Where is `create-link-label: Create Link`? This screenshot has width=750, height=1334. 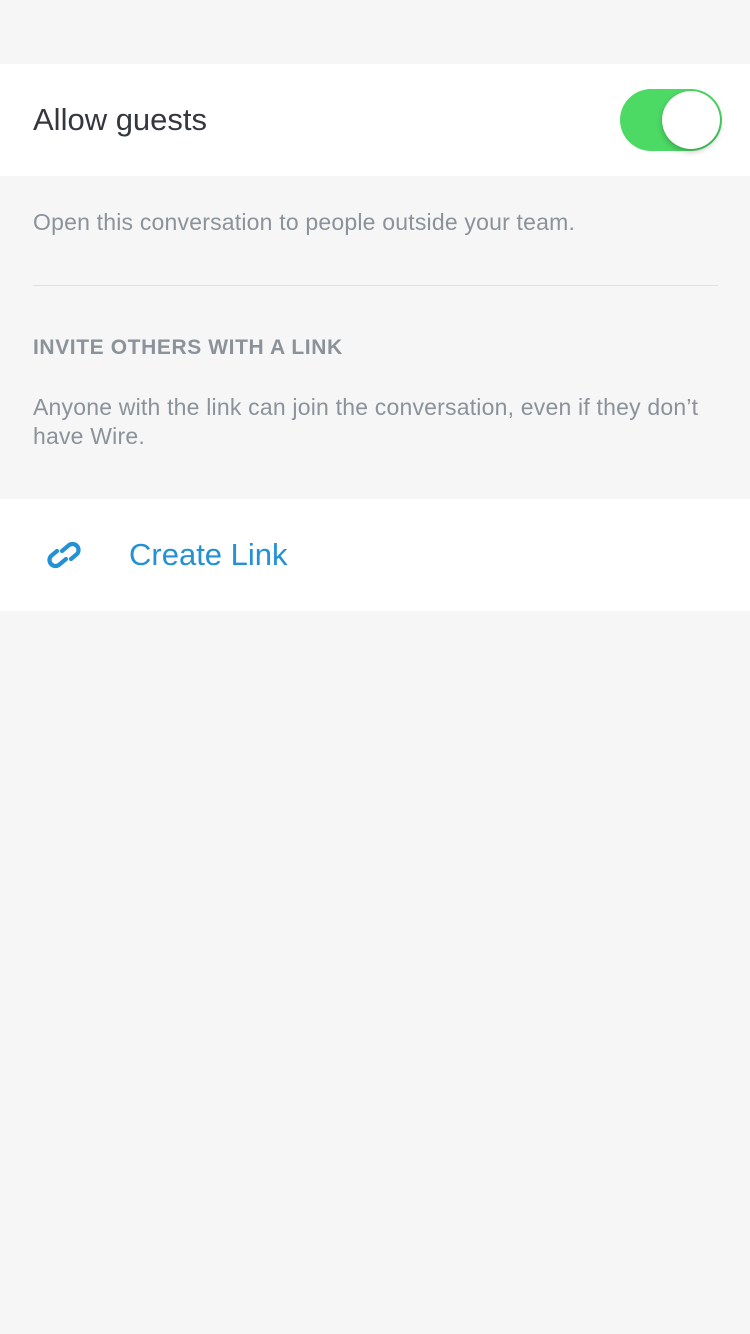 create-link-label: Create Link is located at coordinates (208, 554).